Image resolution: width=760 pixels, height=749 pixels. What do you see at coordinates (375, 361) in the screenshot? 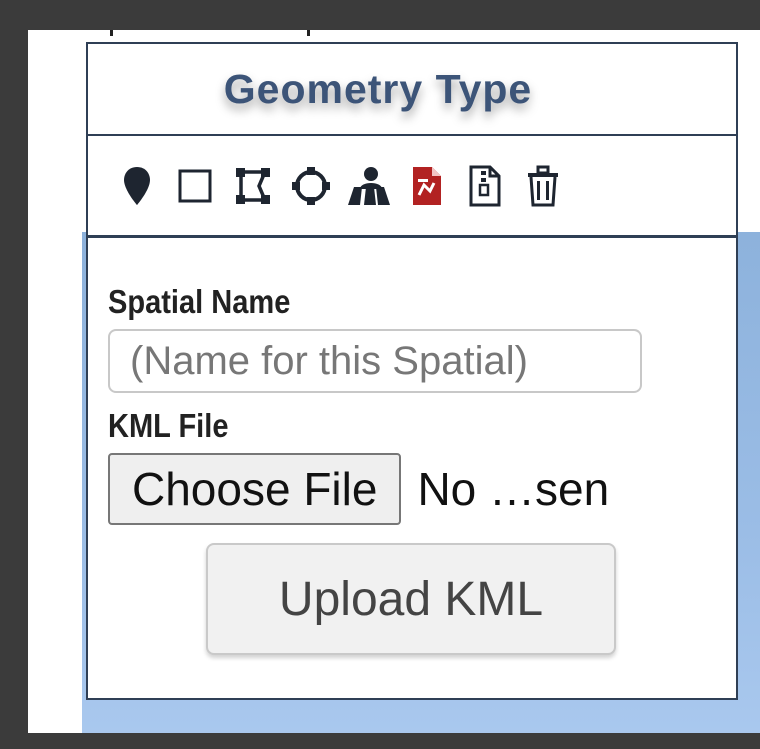
I see `spatial-name-input` at bounding box center [375, 361].